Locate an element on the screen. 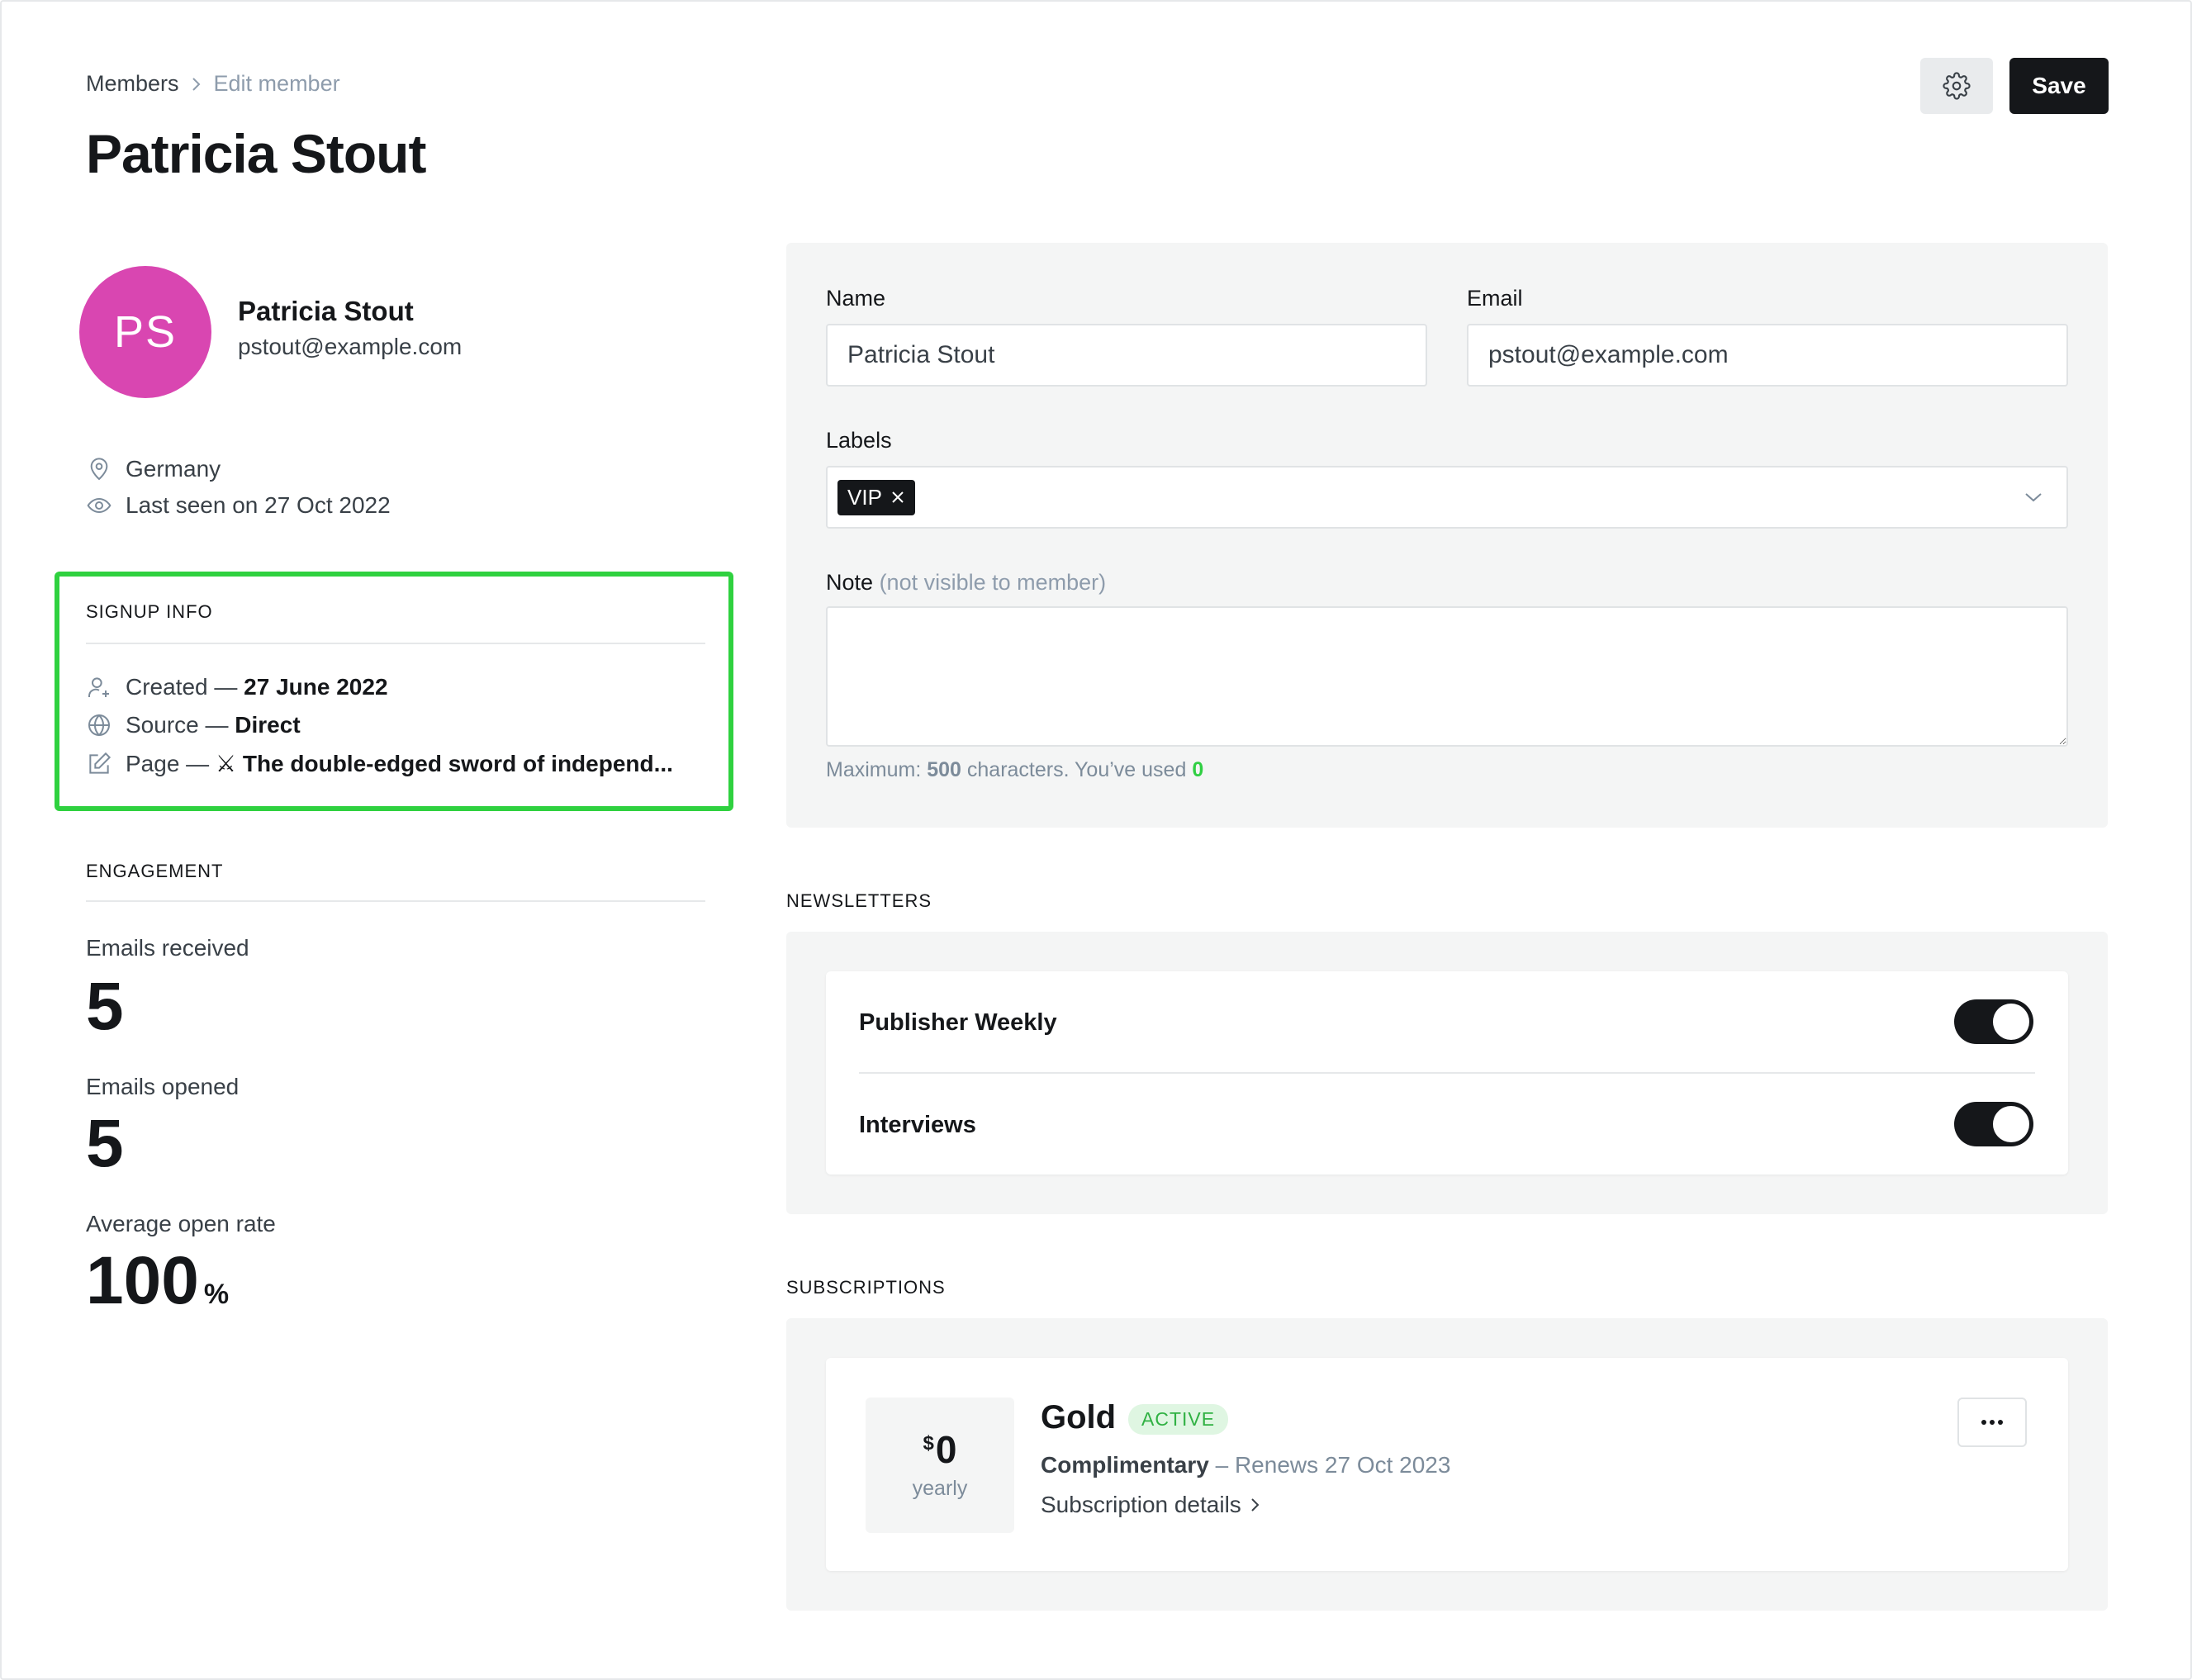  signup-info-title: SIGNUP INFO is located at coordinates (150, 611).